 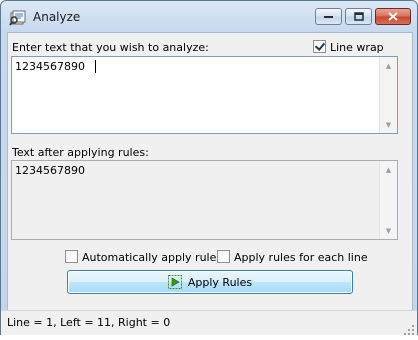 What do you see at coordinates (220, 282) in the screenshot?
I see `apply-rules-label: Apply Rules` at bounding box center [220, 282].